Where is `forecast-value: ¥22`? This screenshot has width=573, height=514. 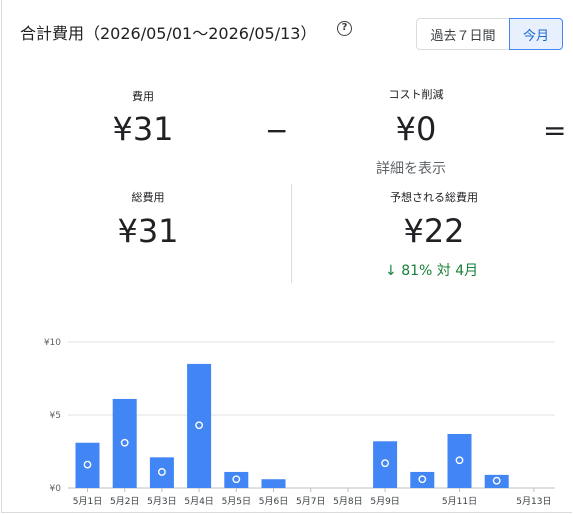 forecast-value: ¥22 is located at coordinates (434, 231).